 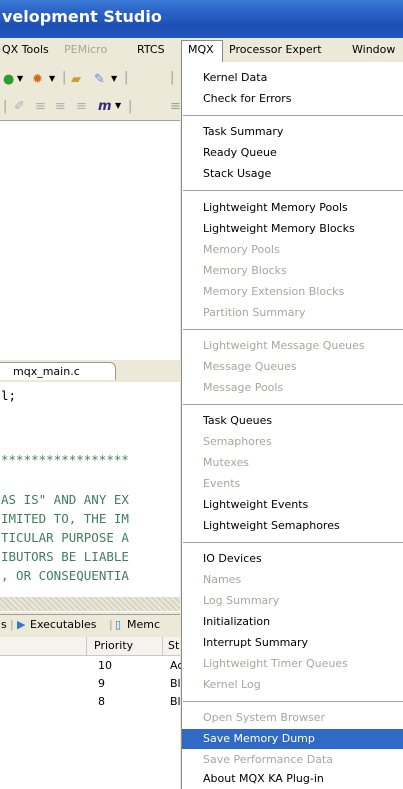 I want to click on menu-item-log-summary: Log Summary, so click(x=292, y=601).